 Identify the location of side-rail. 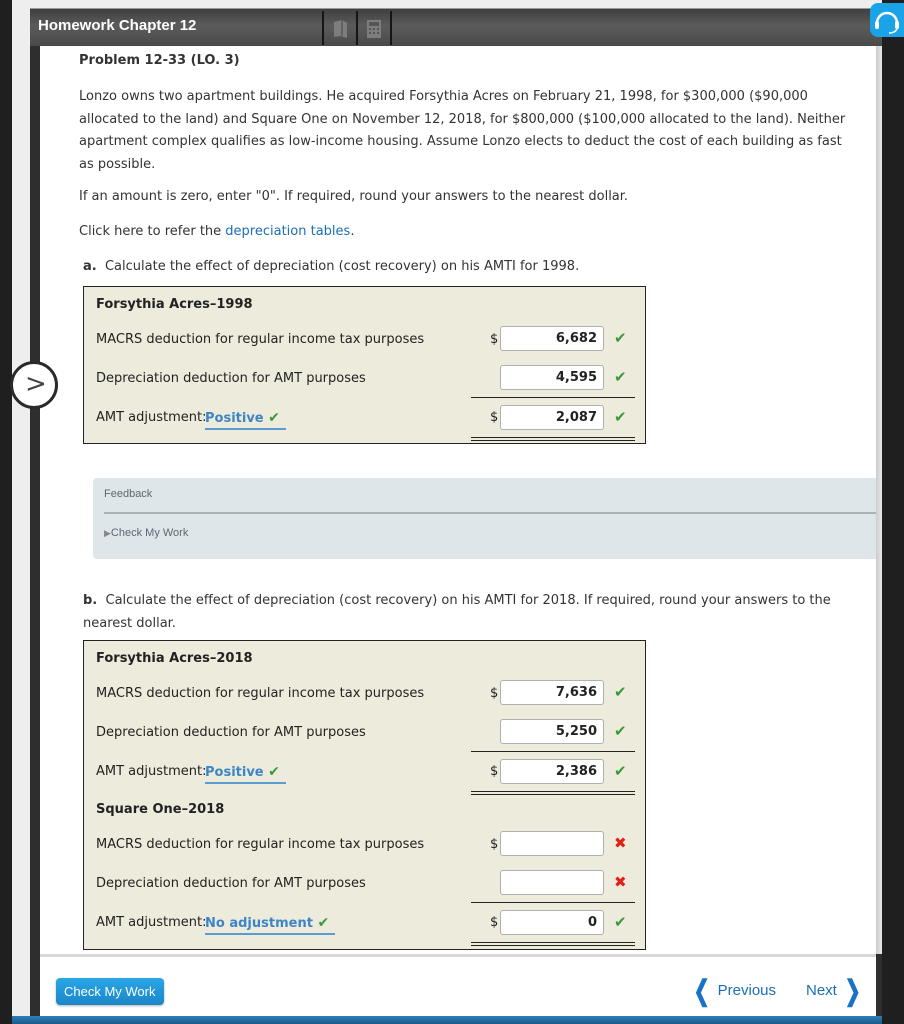
(35, 531).